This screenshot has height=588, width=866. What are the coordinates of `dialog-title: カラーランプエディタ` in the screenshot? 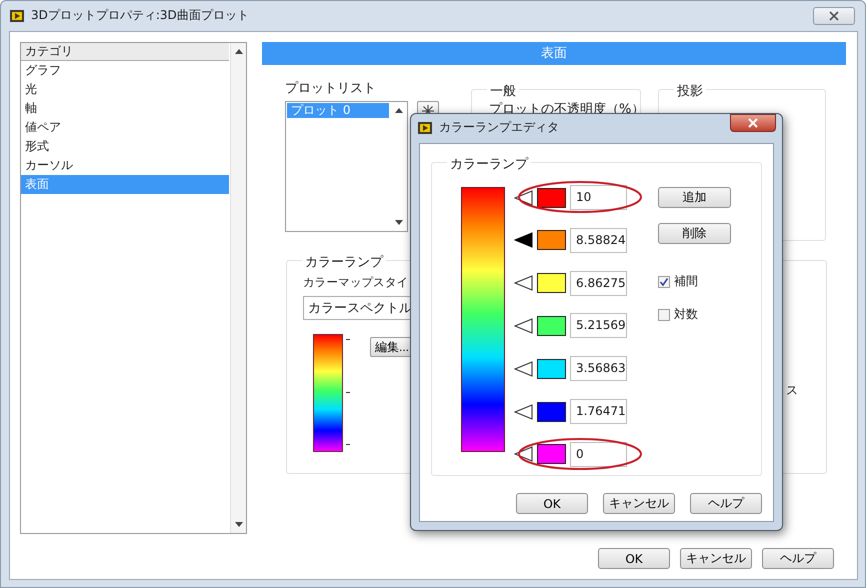 It's located at (499, 127).